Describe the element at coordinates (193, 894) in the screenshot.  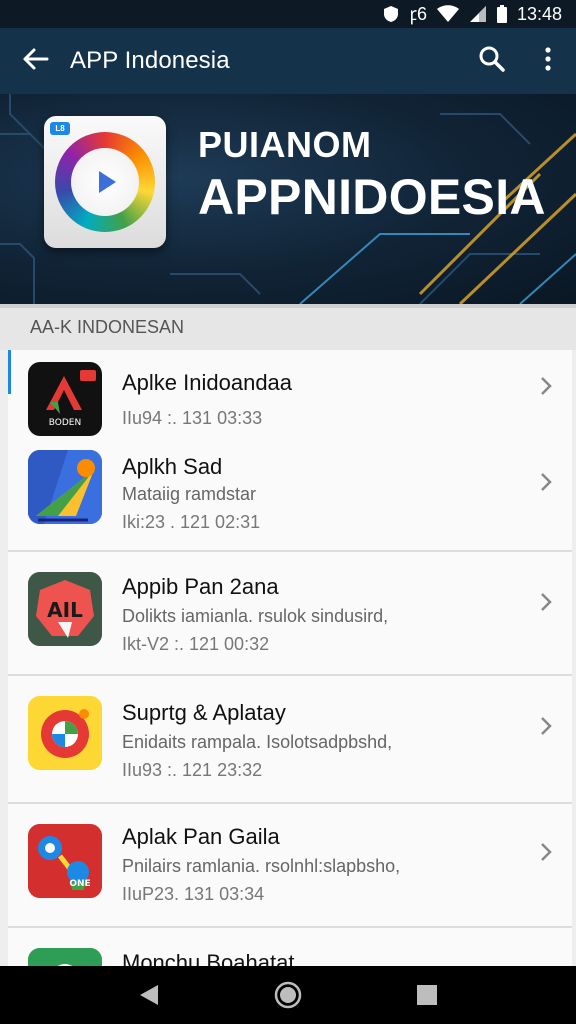
I see `app-meta: IIuP23. 131 03:34` at that location.